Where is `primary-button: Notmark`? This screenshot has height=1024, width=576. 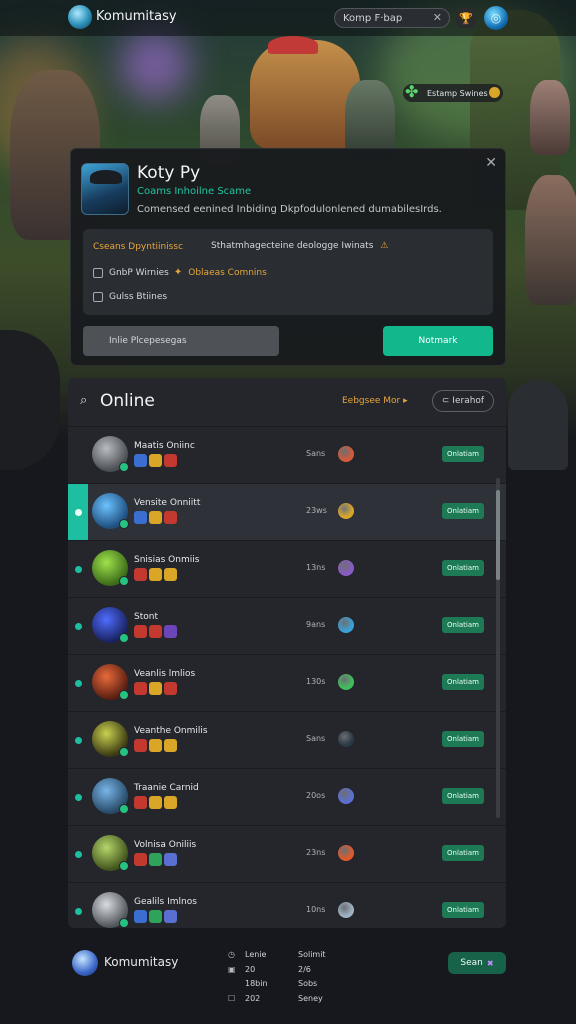 primary-button: Notmark is located at coordinates (438, 341).